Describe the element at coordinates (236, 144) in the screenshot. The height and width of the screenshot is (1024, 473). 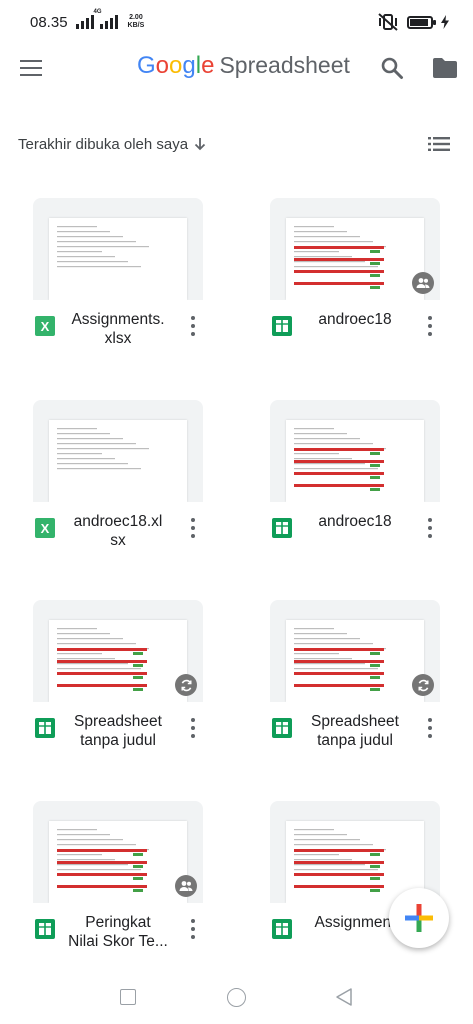
I see `sort-row: Terakhir dibuka oleh saya` at that location.